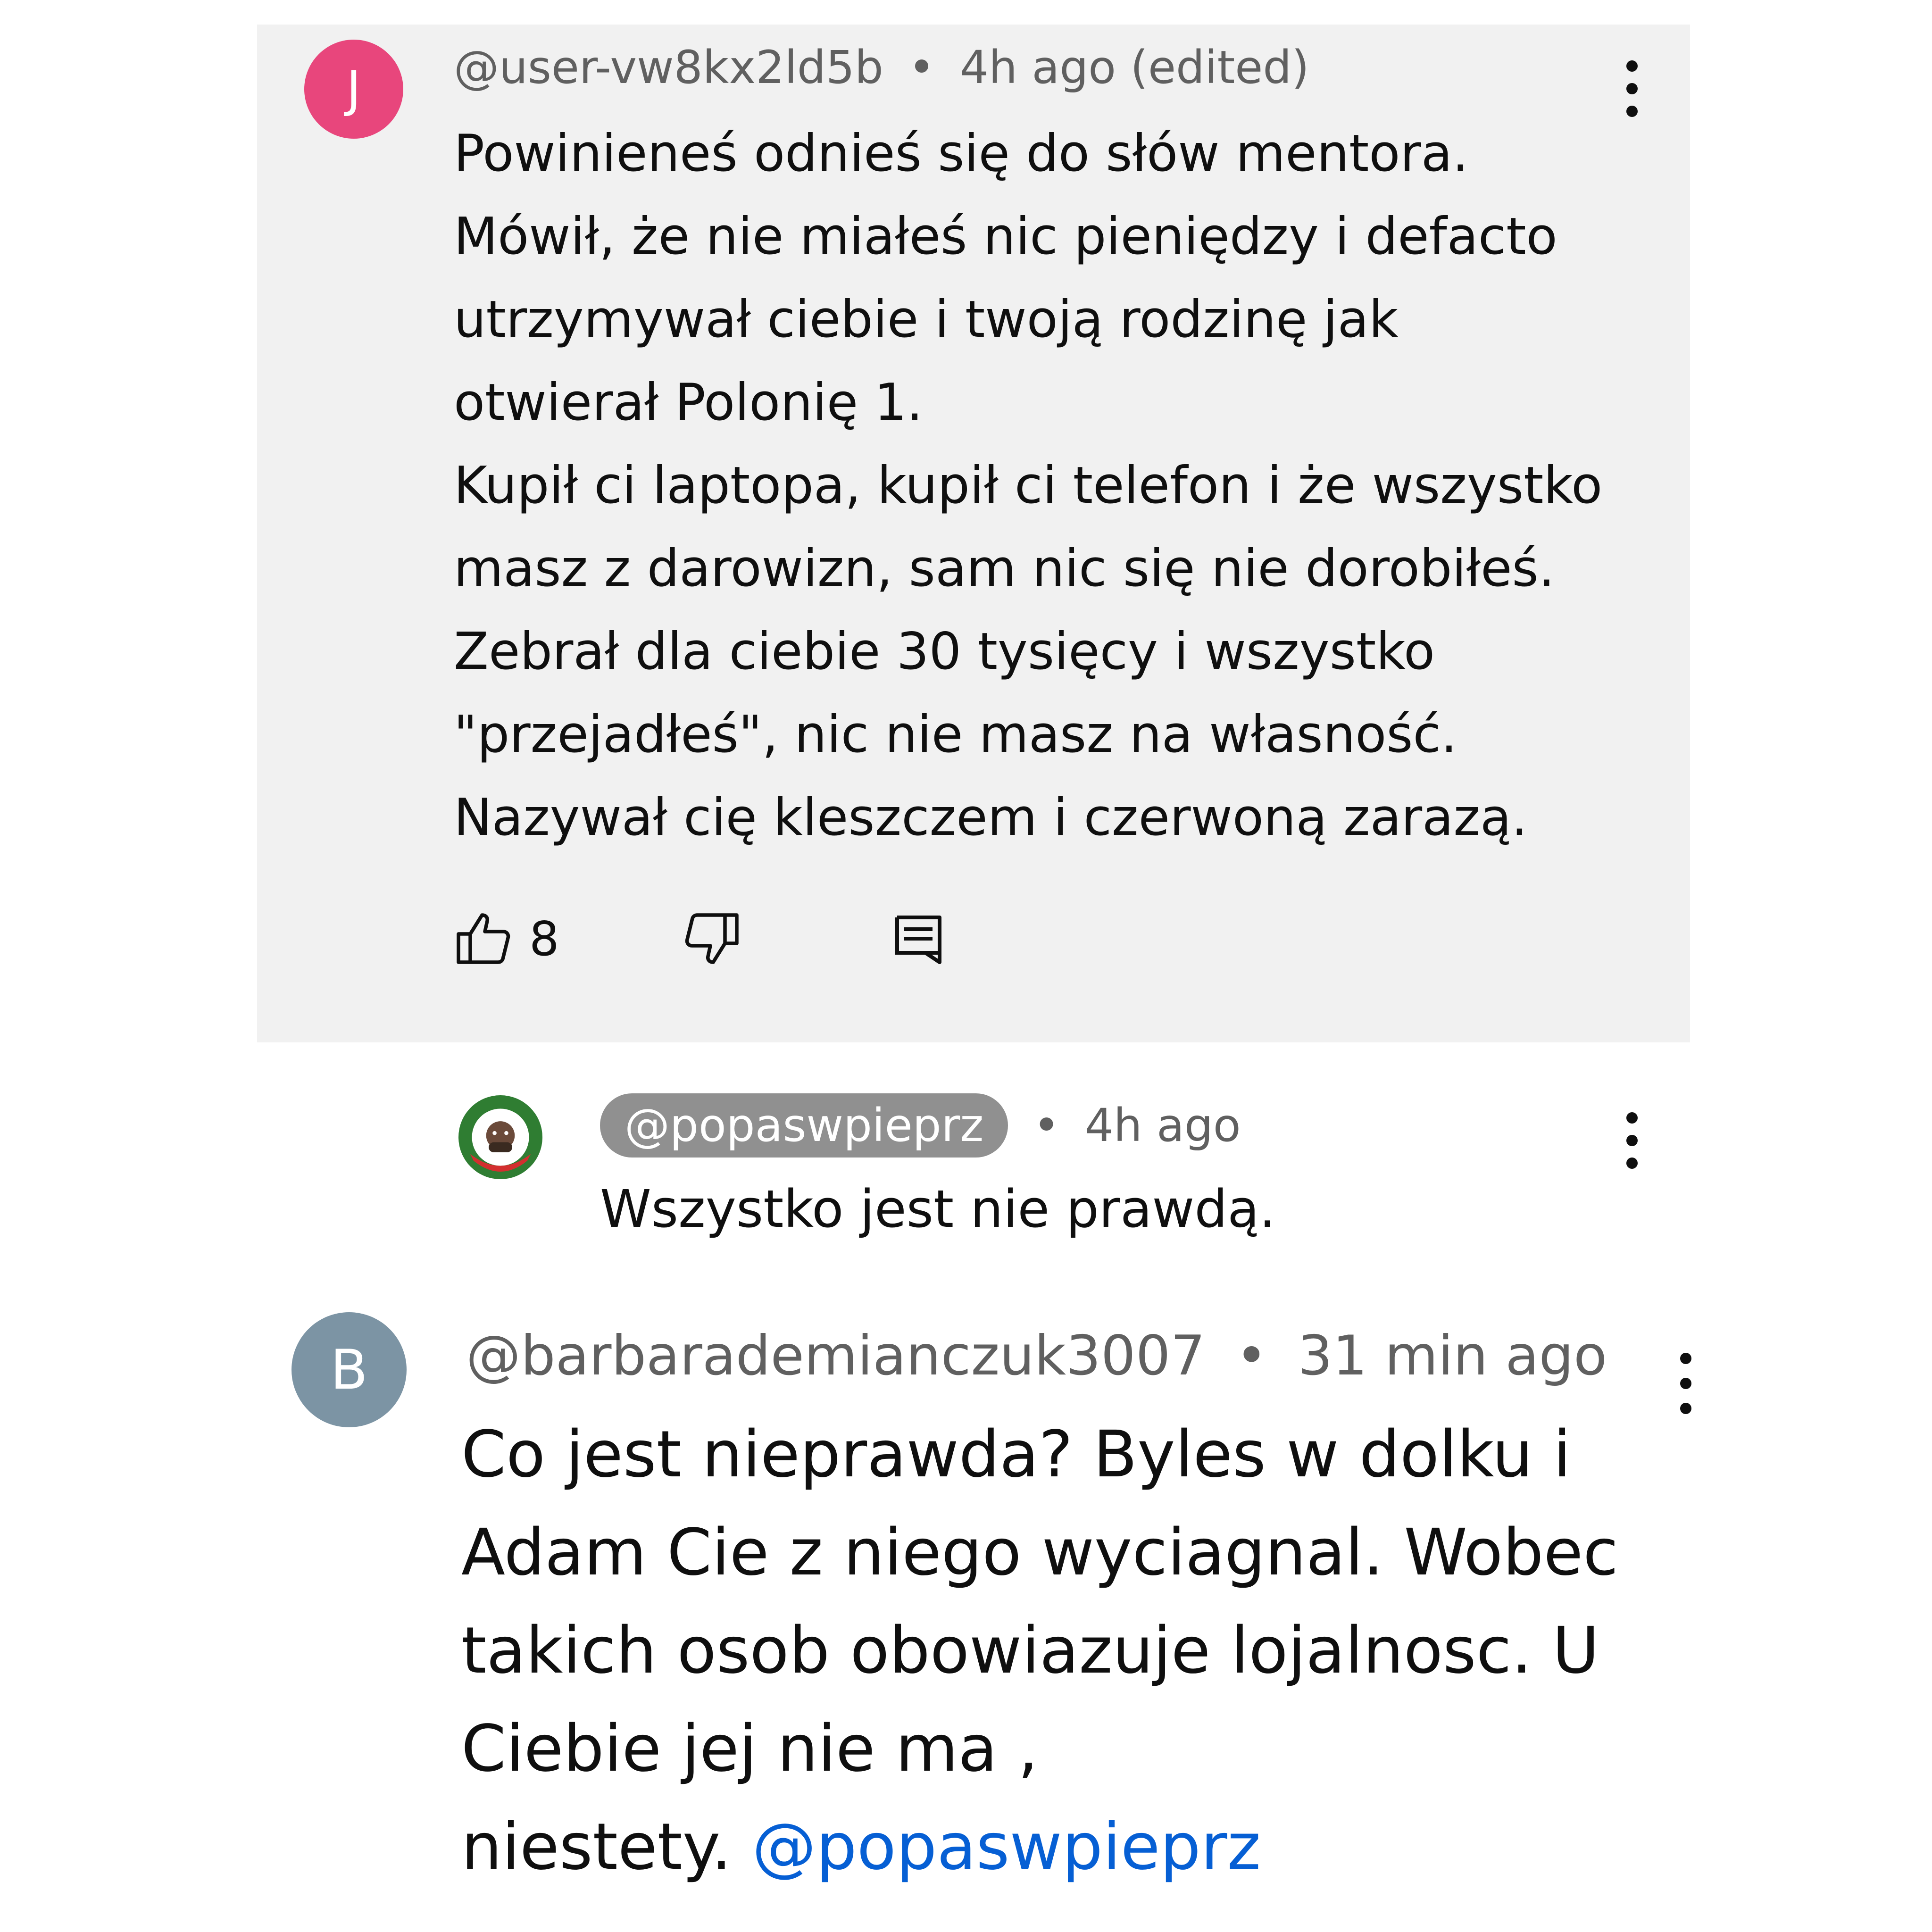 This screenshot has height=1932, width=1932. I want to click on reply-header: @popaswpieprz • 4h ago, so click(921, 1125).